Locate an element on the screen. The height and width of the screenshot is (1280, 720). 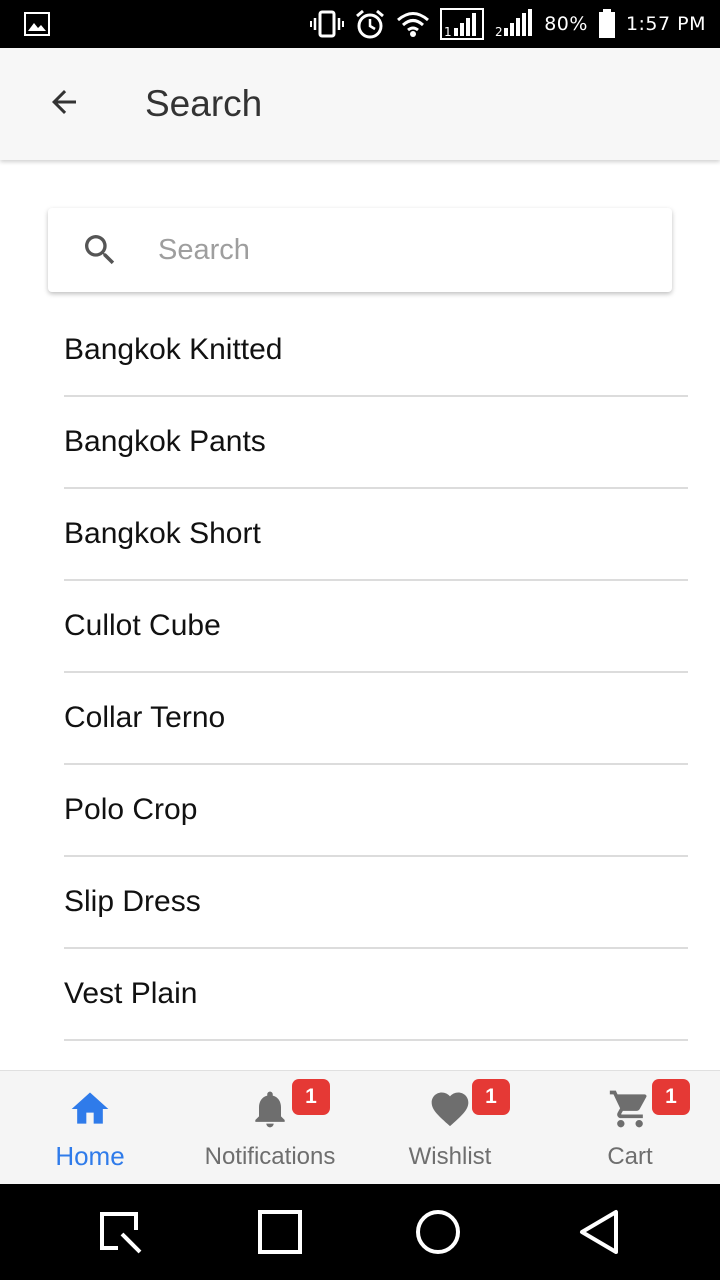
list-item: Bangkok Knitted is located at coordinates (376, 351).